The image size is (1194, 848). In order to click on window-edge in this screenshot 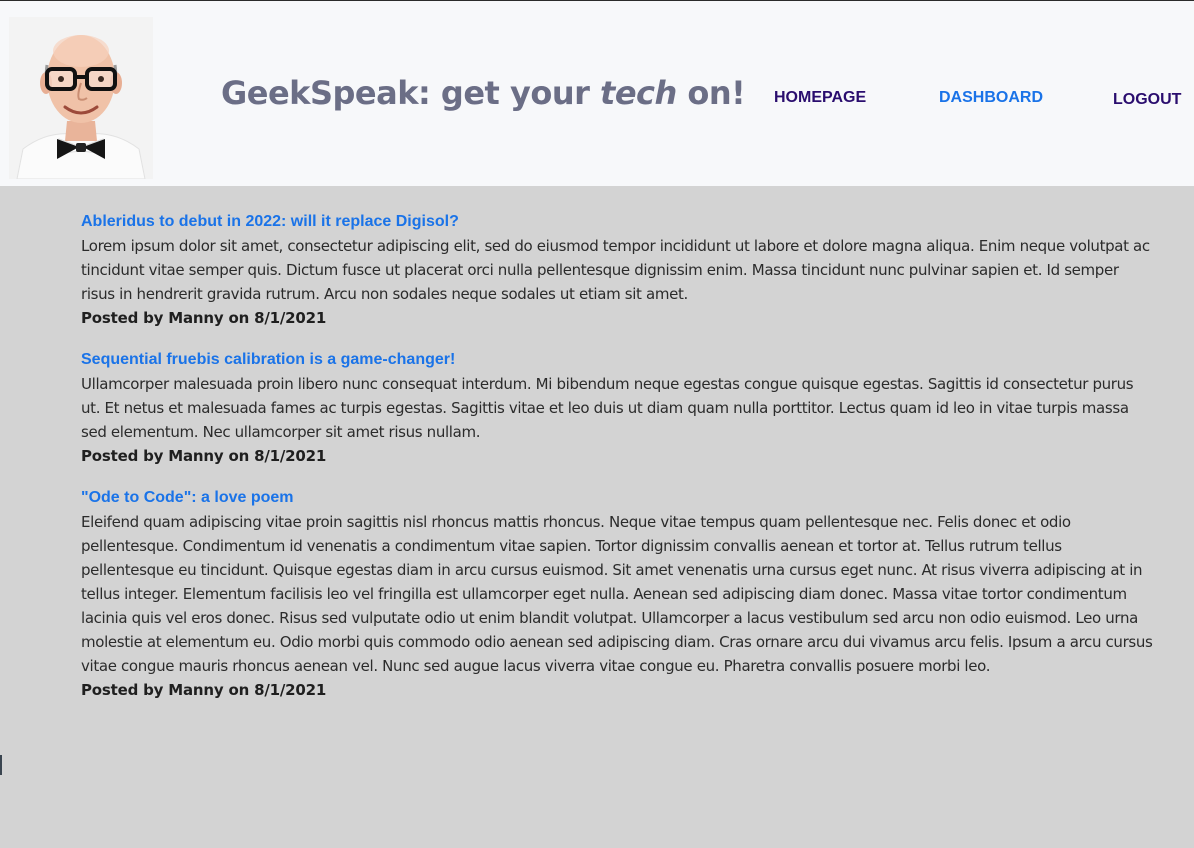, I will do `click(1, 765)`.